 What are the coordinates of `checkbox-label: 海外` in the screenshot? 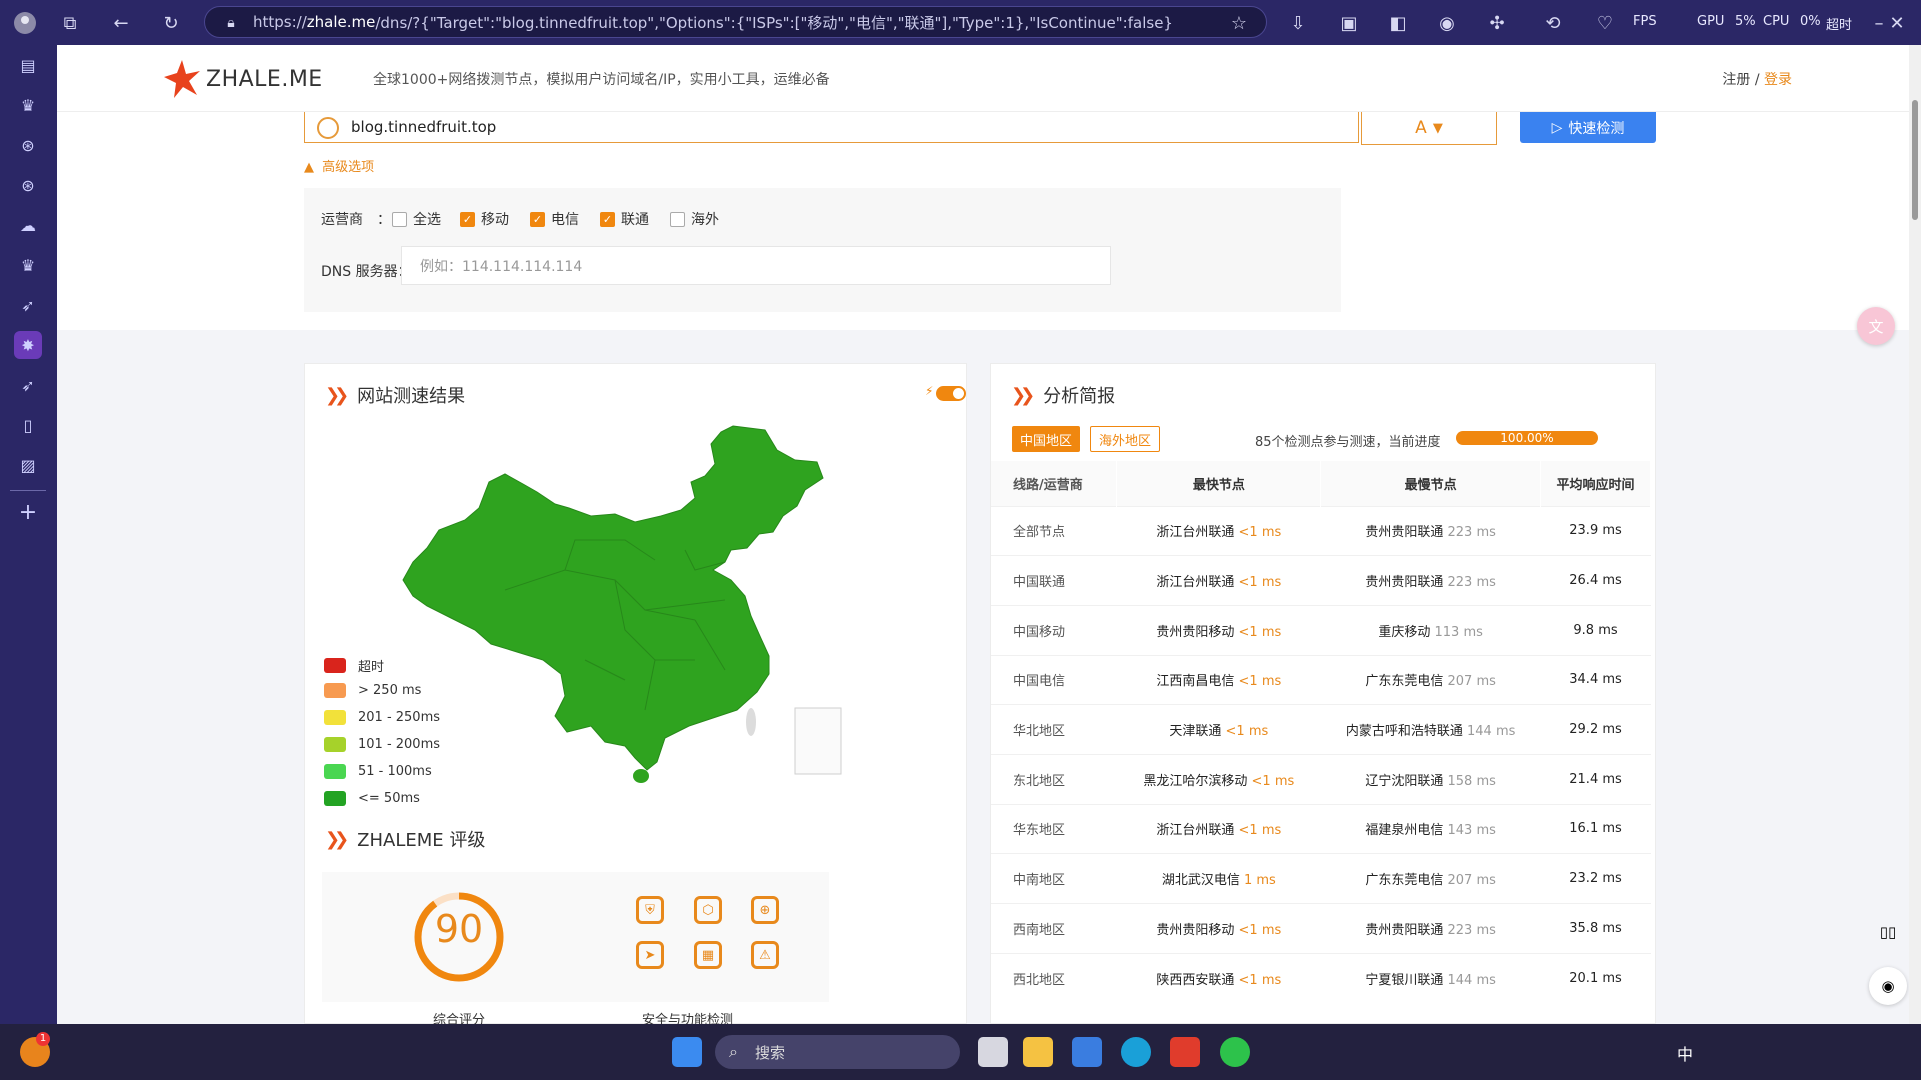 It's located at (705, 220).